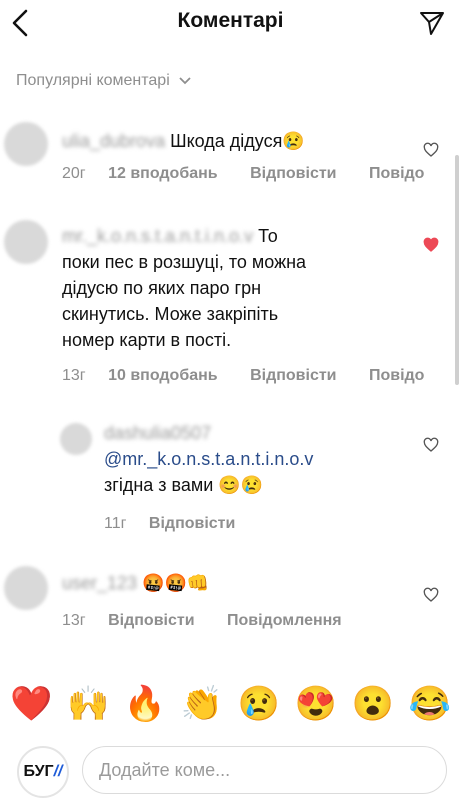  I want to click on comment-time: 20г, so click(74, 173).